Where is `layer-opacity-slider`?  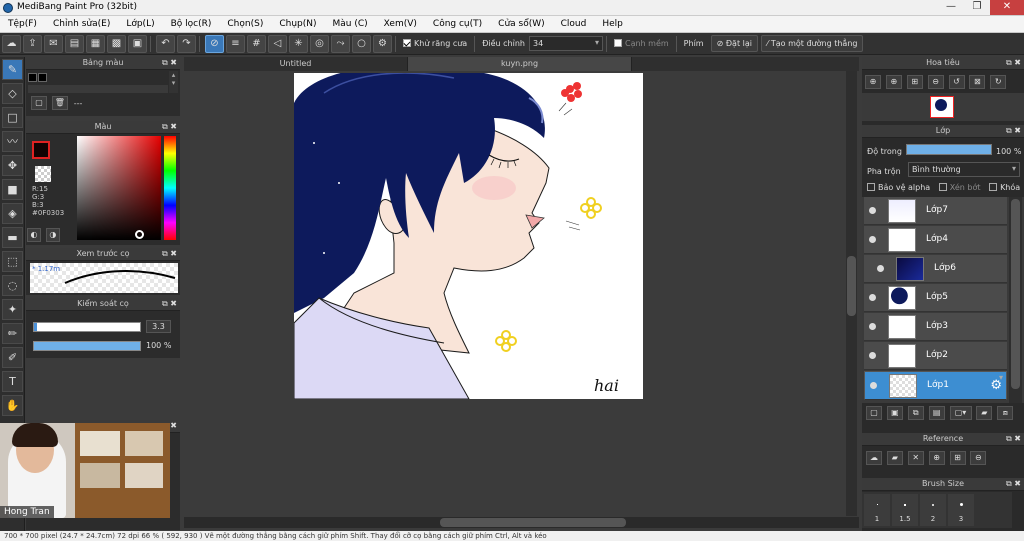
layer-opacity-slider is located at coordinates (949, 149).